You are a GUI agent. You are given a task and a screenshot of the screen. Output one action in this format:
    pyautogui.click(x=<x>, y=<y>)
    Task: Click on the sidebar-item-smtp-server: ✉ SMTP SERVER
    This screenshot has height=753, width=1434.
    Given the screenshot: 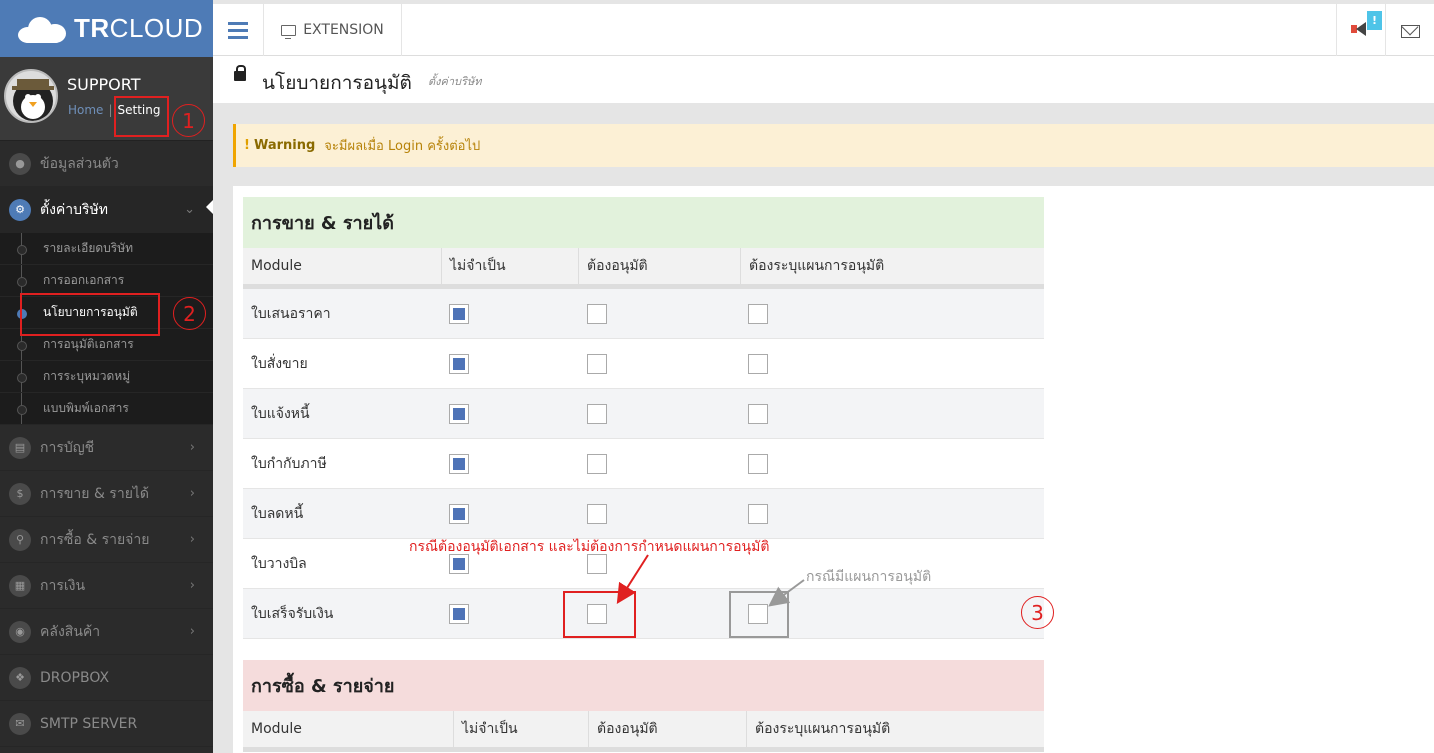 What is the action you would take?
    pyautogui.click(x=106, y=724)
    